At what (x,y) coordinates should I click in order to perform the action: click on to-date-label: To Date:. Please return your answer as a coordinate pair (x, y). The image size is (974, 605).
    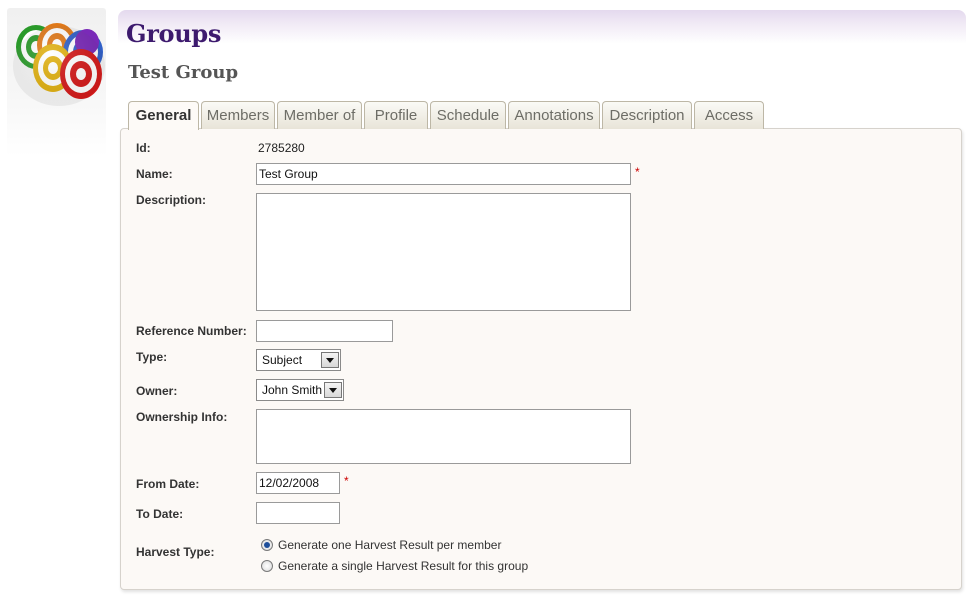
    Looking at the image, I should click on (160, 514).